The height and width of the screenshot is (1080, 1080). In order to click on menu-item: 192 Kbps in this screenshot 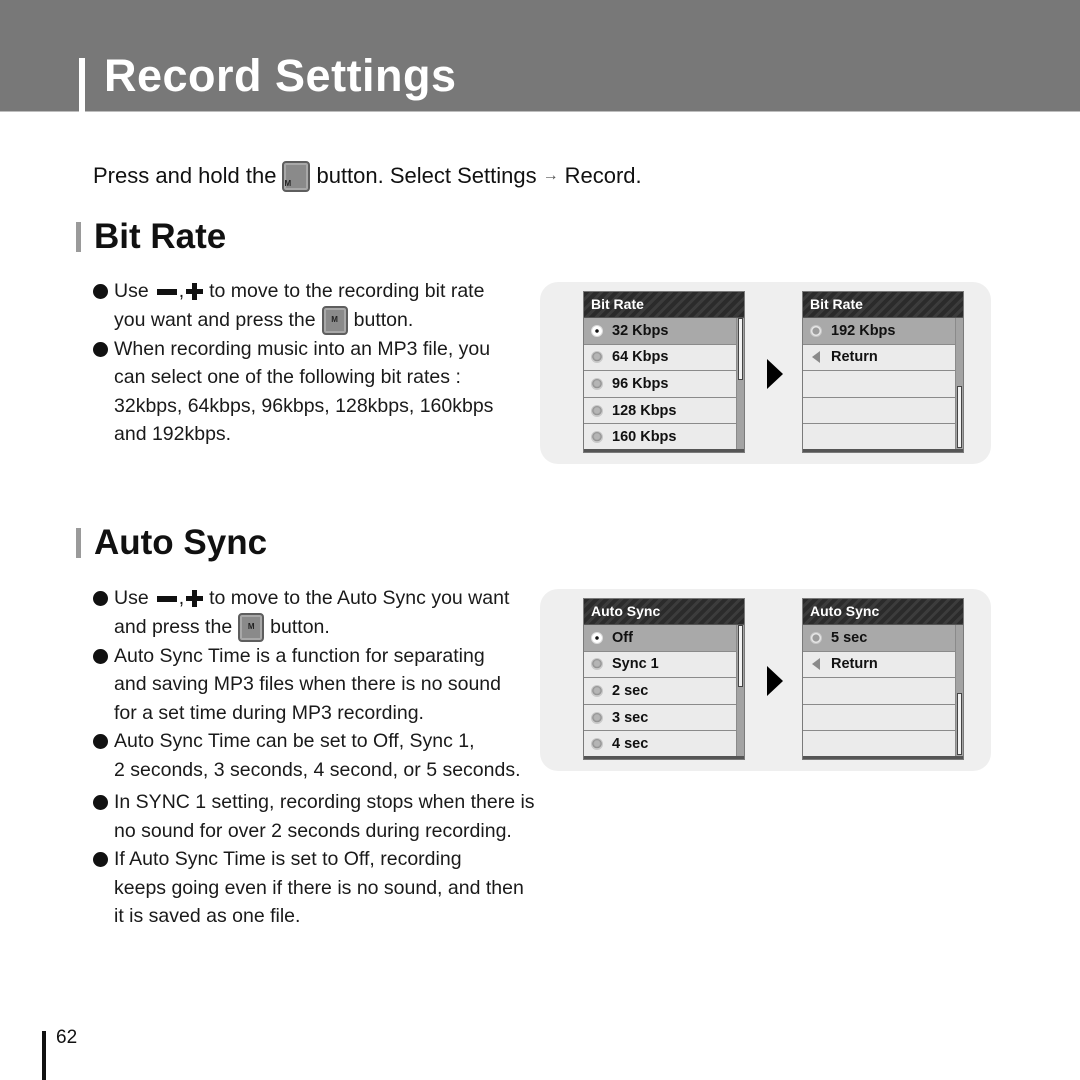, I will do `click(879, 331)`.